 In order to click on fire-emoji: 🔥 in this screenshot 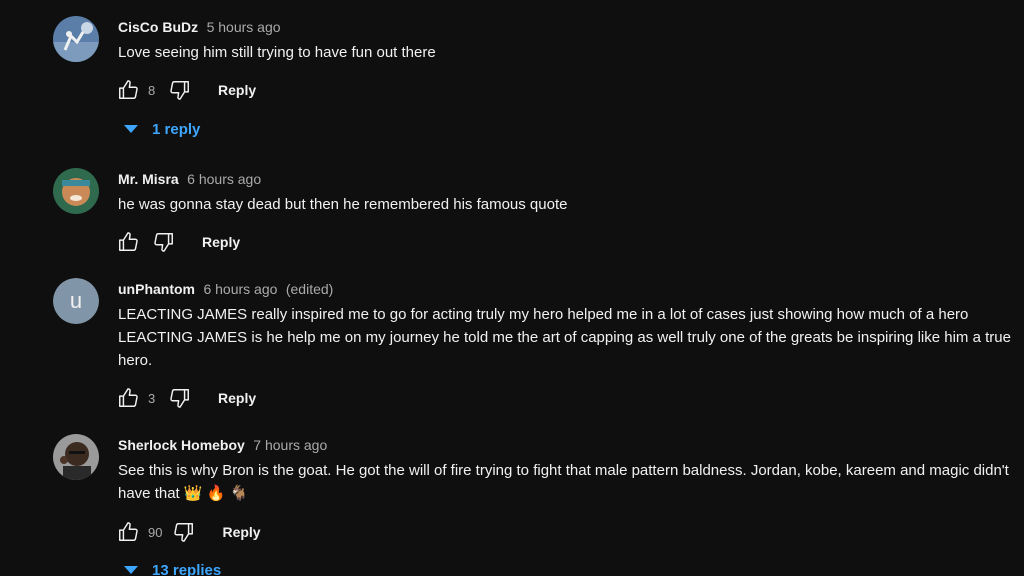, I will do `click(216, 493)`.